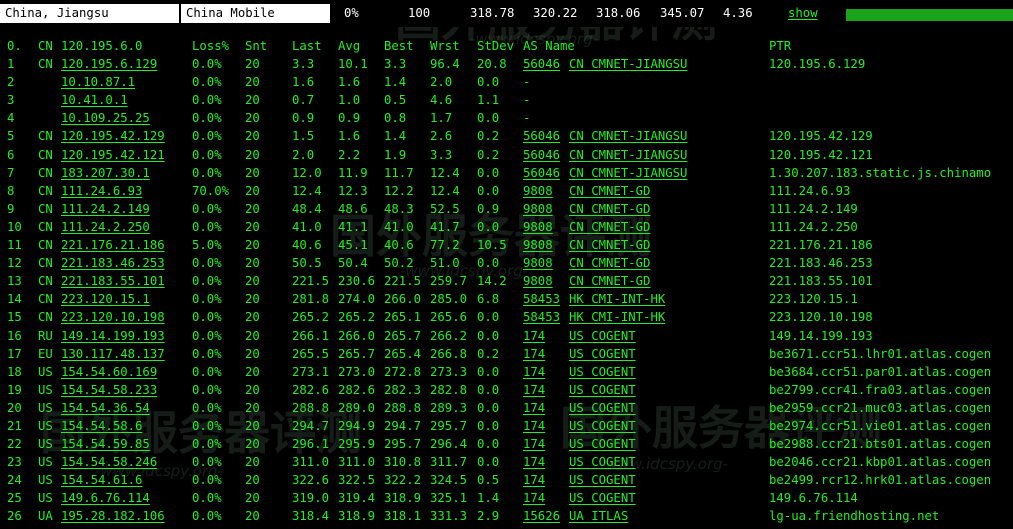 The width and height of the screenshot is (1013, 529). What do you see at coordinates (105, 299) in the screenshot?
I see `host-link: 223.120.15.1` at bounding box center [105, 299].